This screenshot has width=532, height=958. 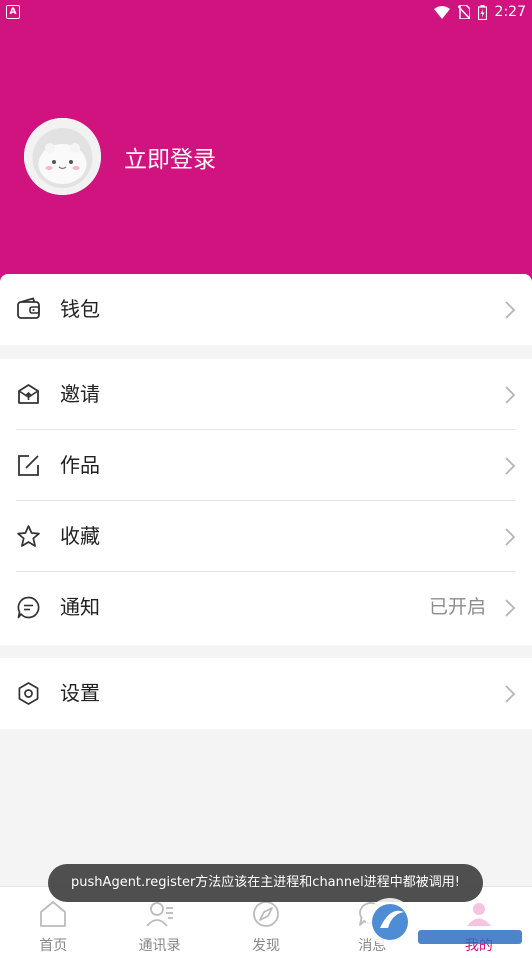 I want to click on tab-home-label: 首页, so click(x=53, y=946).